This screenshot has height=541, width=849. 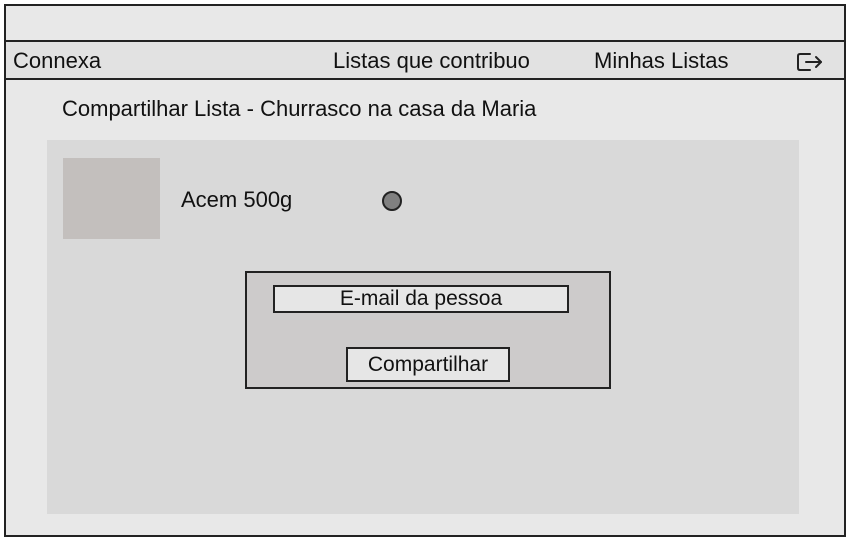 I want to click on email-input, so click(x=421, y=299).